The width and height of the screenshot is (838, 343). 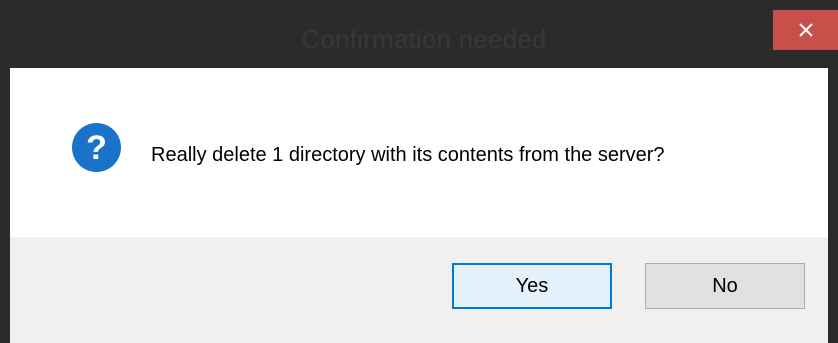 I want to click on yes-button: Yes, so click(x=532, y=286).